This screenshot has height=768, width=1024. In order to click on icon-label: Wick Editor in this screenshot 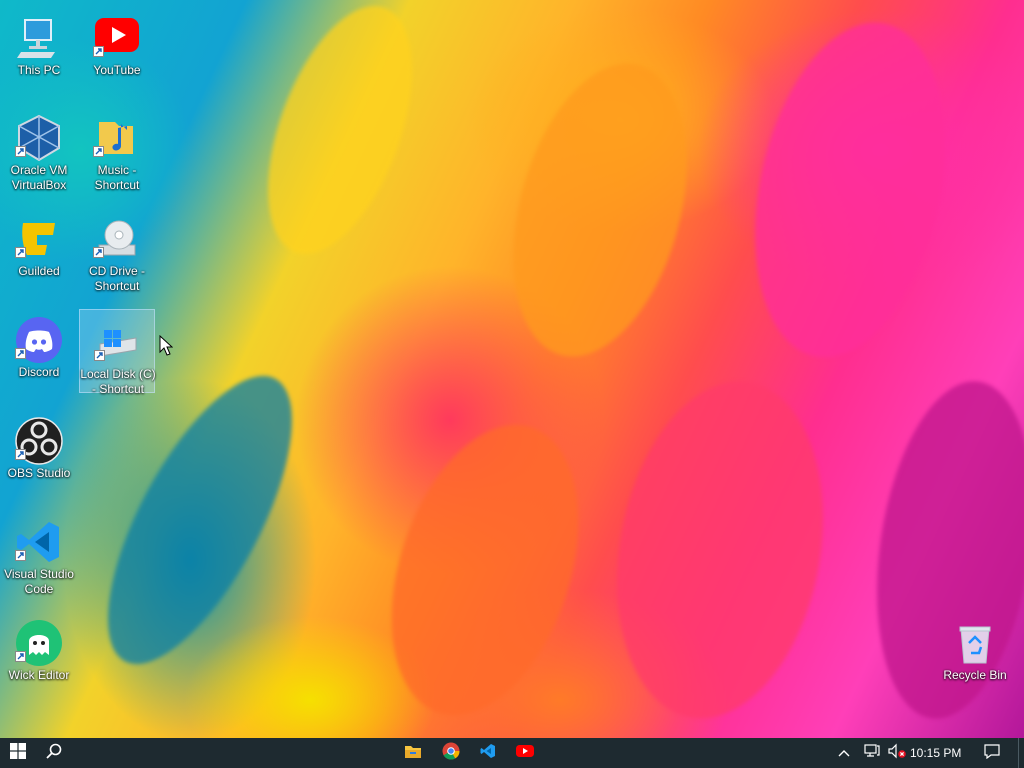, I will do `click(39, 675)`.